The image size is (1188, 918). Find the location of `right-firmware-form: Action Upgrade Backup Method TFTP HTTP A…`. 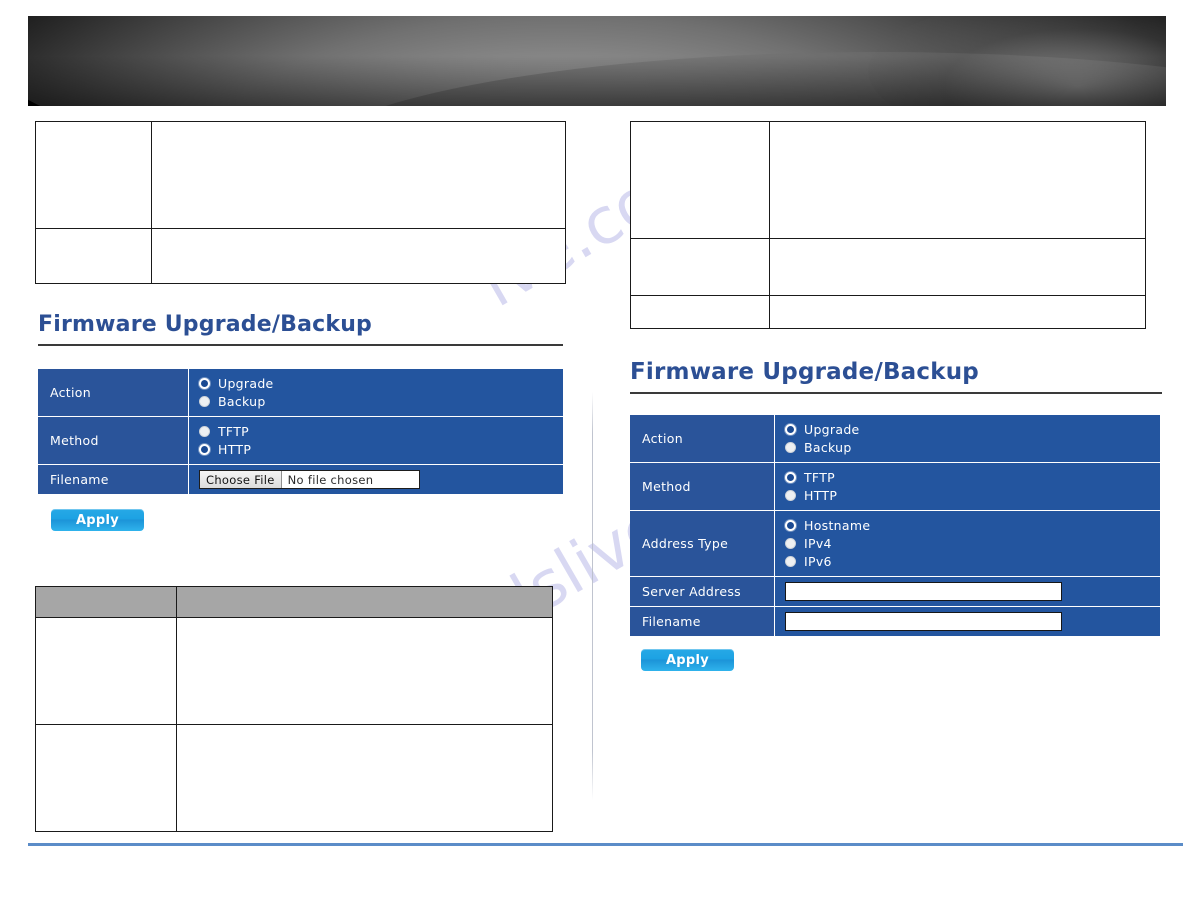

right-firmware-form: Action Upgrade Backup Method TFTP HTTP A… is located at coordinates (895, 525).